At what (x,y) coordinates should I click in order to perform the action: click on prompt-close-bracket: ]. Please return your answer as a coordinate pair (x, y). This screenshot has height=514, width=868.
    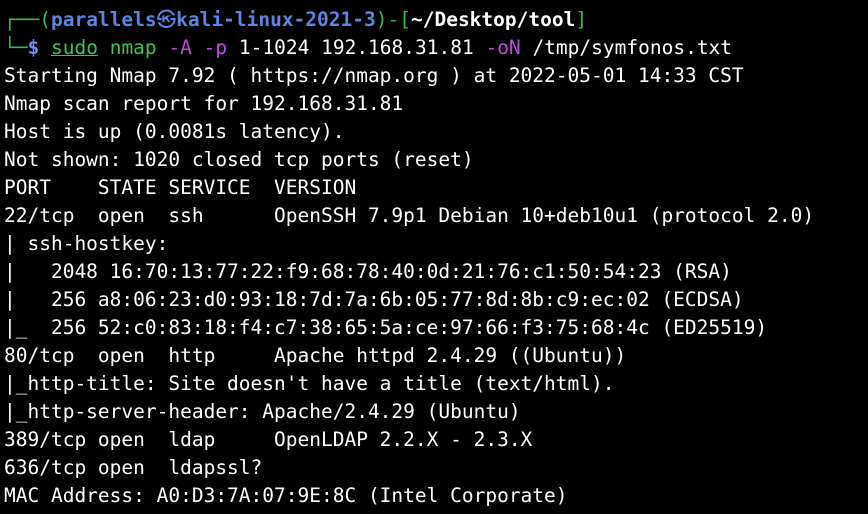
    Looking at the image, I should click on (581, 19).